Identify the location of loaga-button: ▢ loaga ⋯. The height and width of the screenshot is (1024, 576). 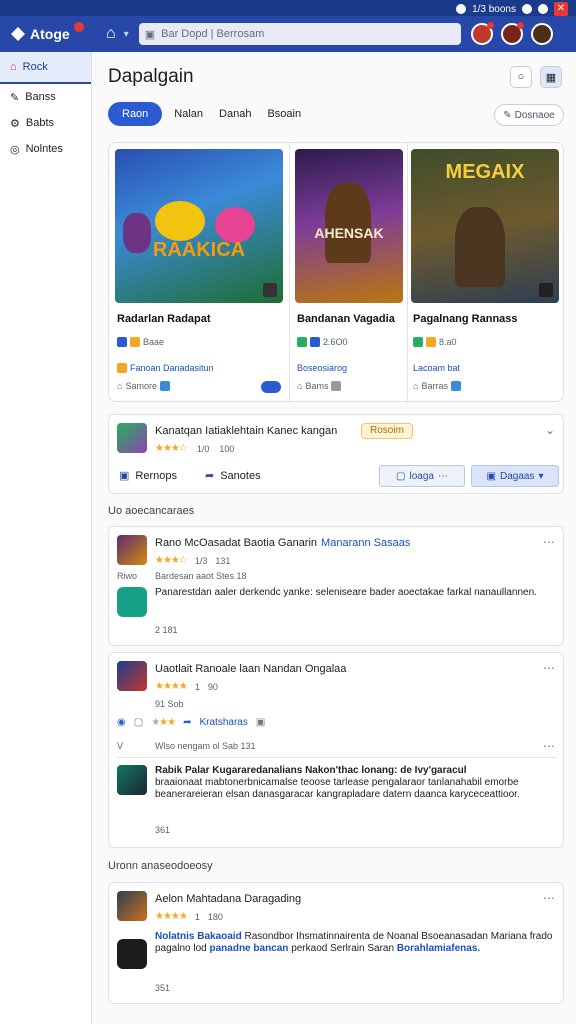
(422, 476).